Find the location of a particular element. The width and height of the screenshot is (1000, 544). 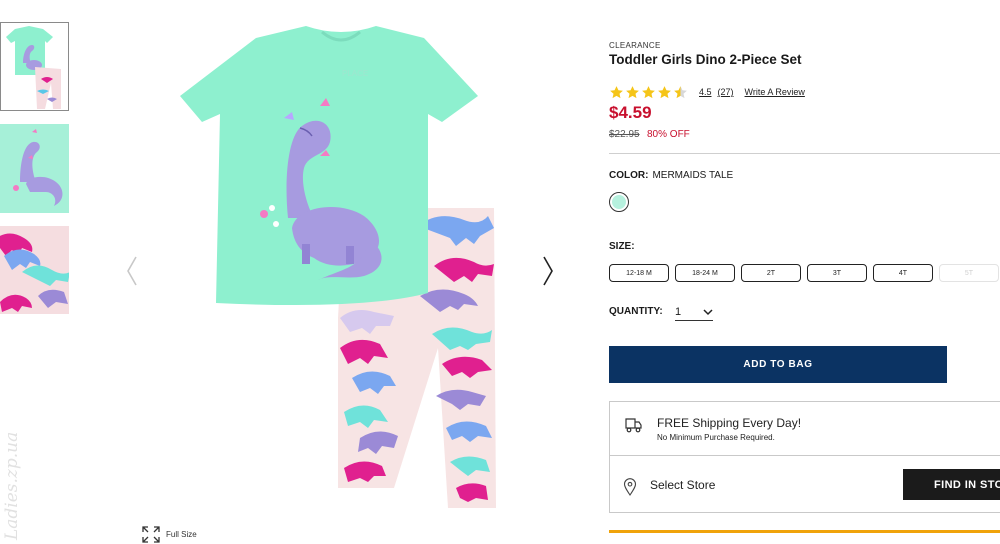

review-count: (27) is located at coordinates (726, 92).